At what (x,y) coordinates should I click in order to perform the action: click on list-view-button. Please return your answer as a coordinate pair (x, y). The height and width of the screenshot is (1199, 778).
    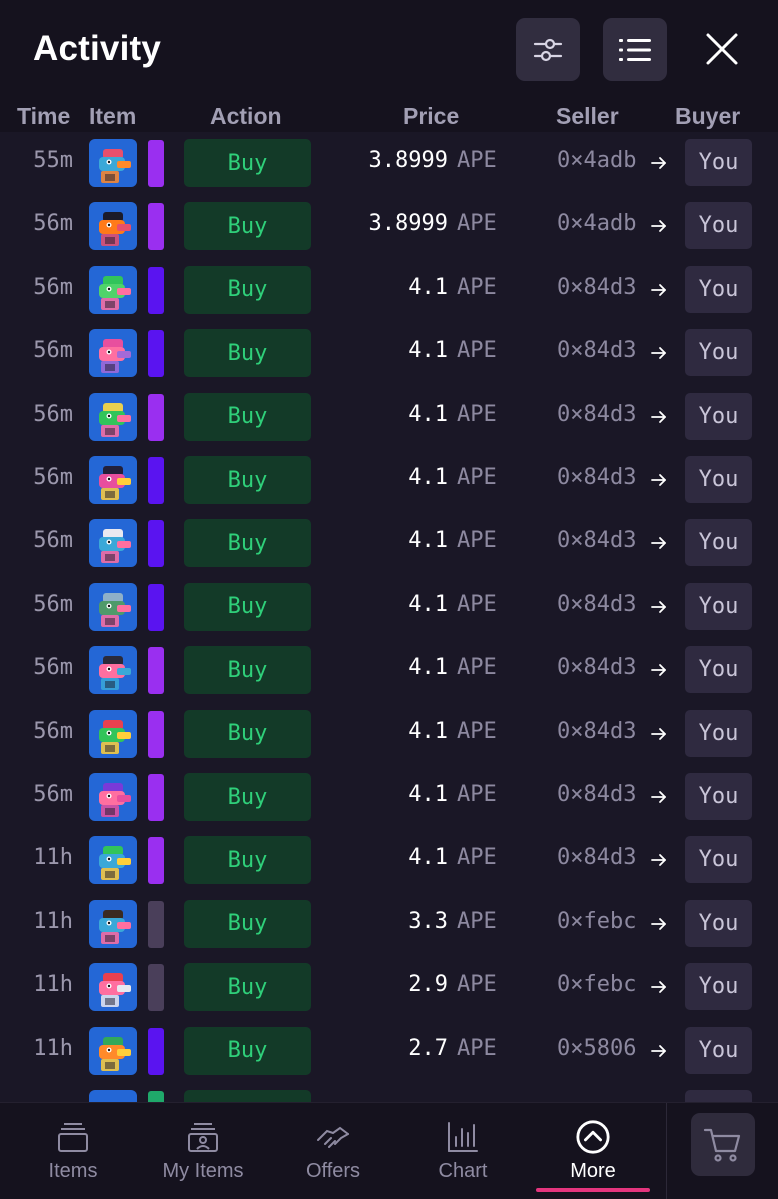
    Looking at the image, I should click on (635, 49).